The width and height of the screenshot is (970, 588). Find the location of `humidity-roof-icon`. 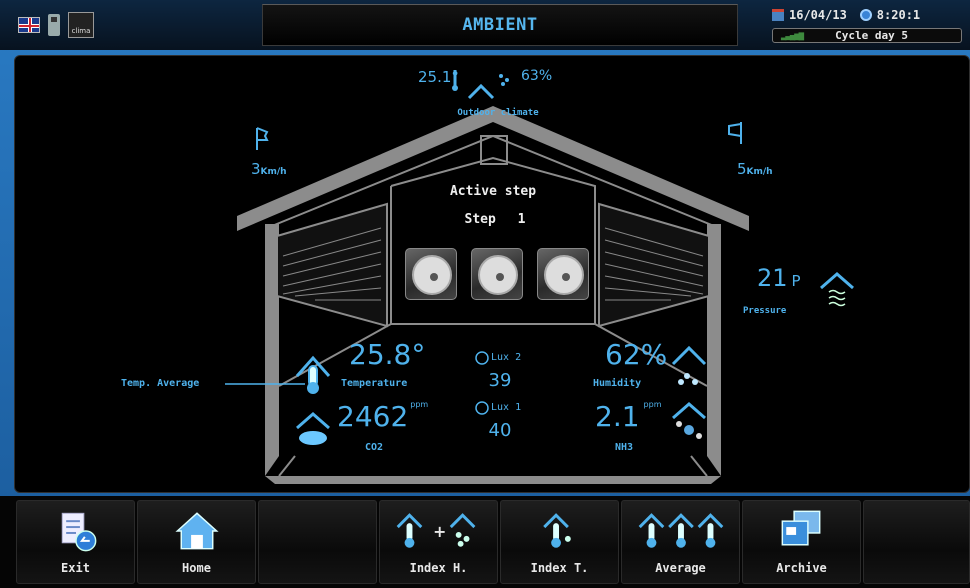

humidity-roof-icon is located at coordinates (689, 355).